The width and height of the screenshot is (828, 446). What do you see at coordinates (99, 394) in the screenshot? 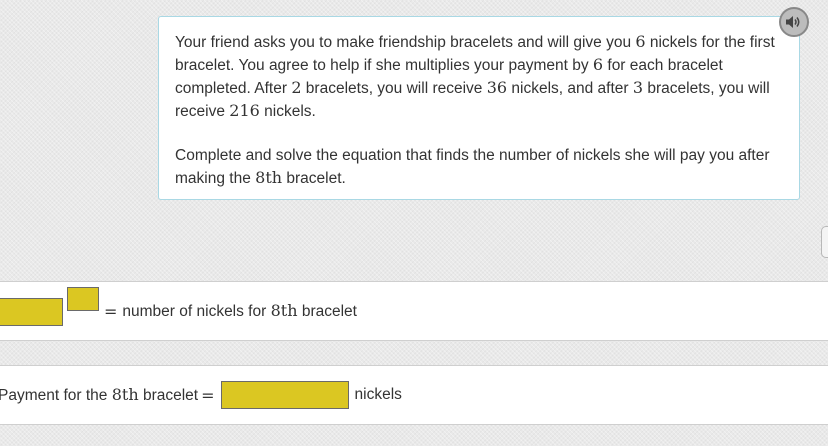
I see `equation-2-label: Payment for the 8th bracelet` at bounding box center [99, 394].